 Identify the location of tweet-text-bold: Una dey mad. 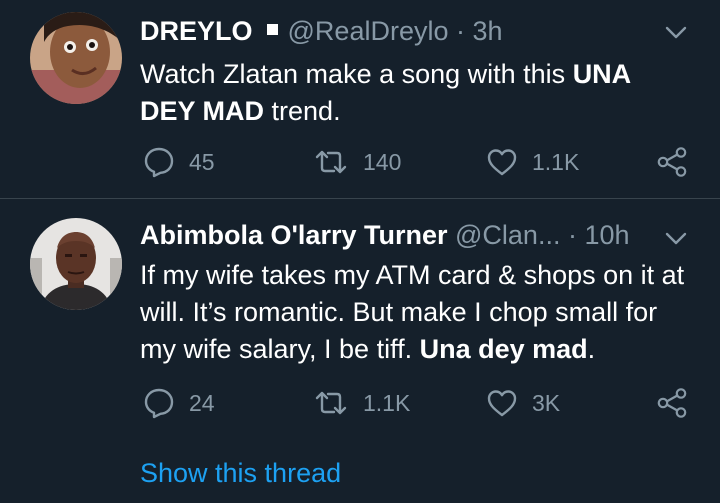
(503, 349).